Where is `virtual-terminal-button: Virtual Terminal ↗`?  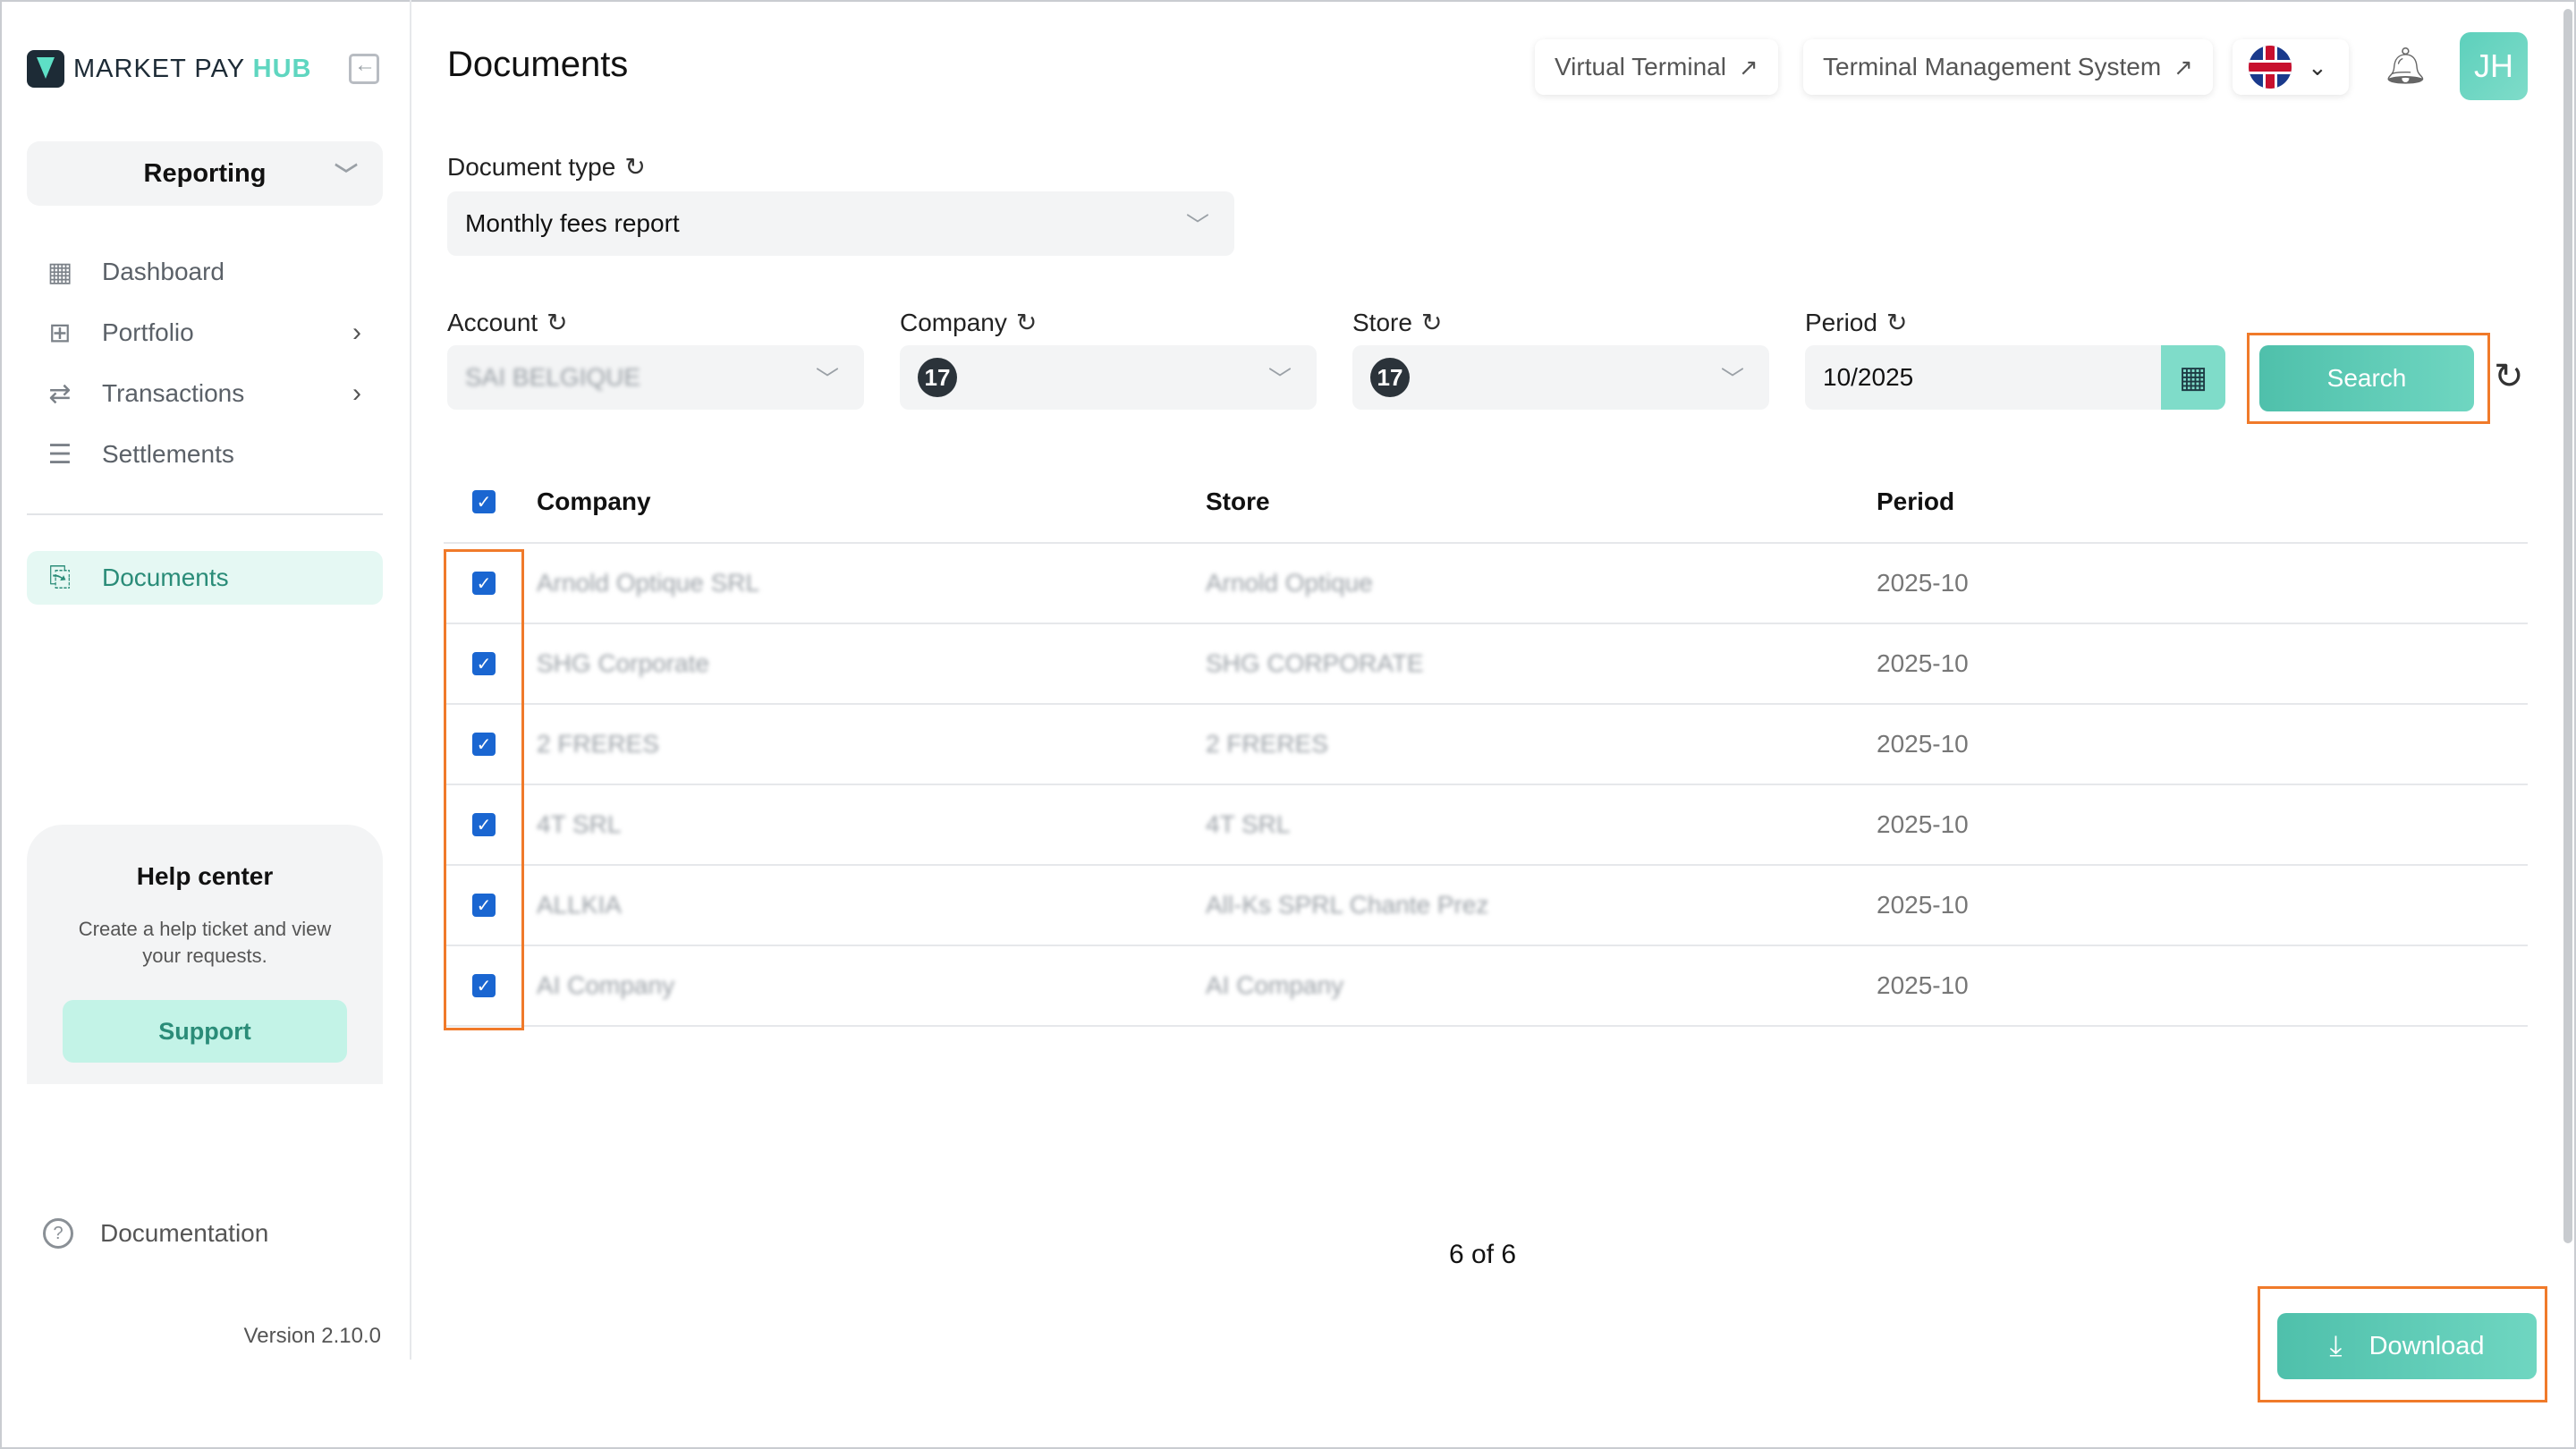 virtual-terminal-button: Virtual Terminal ↗ is located at coordinates (1656, 67).